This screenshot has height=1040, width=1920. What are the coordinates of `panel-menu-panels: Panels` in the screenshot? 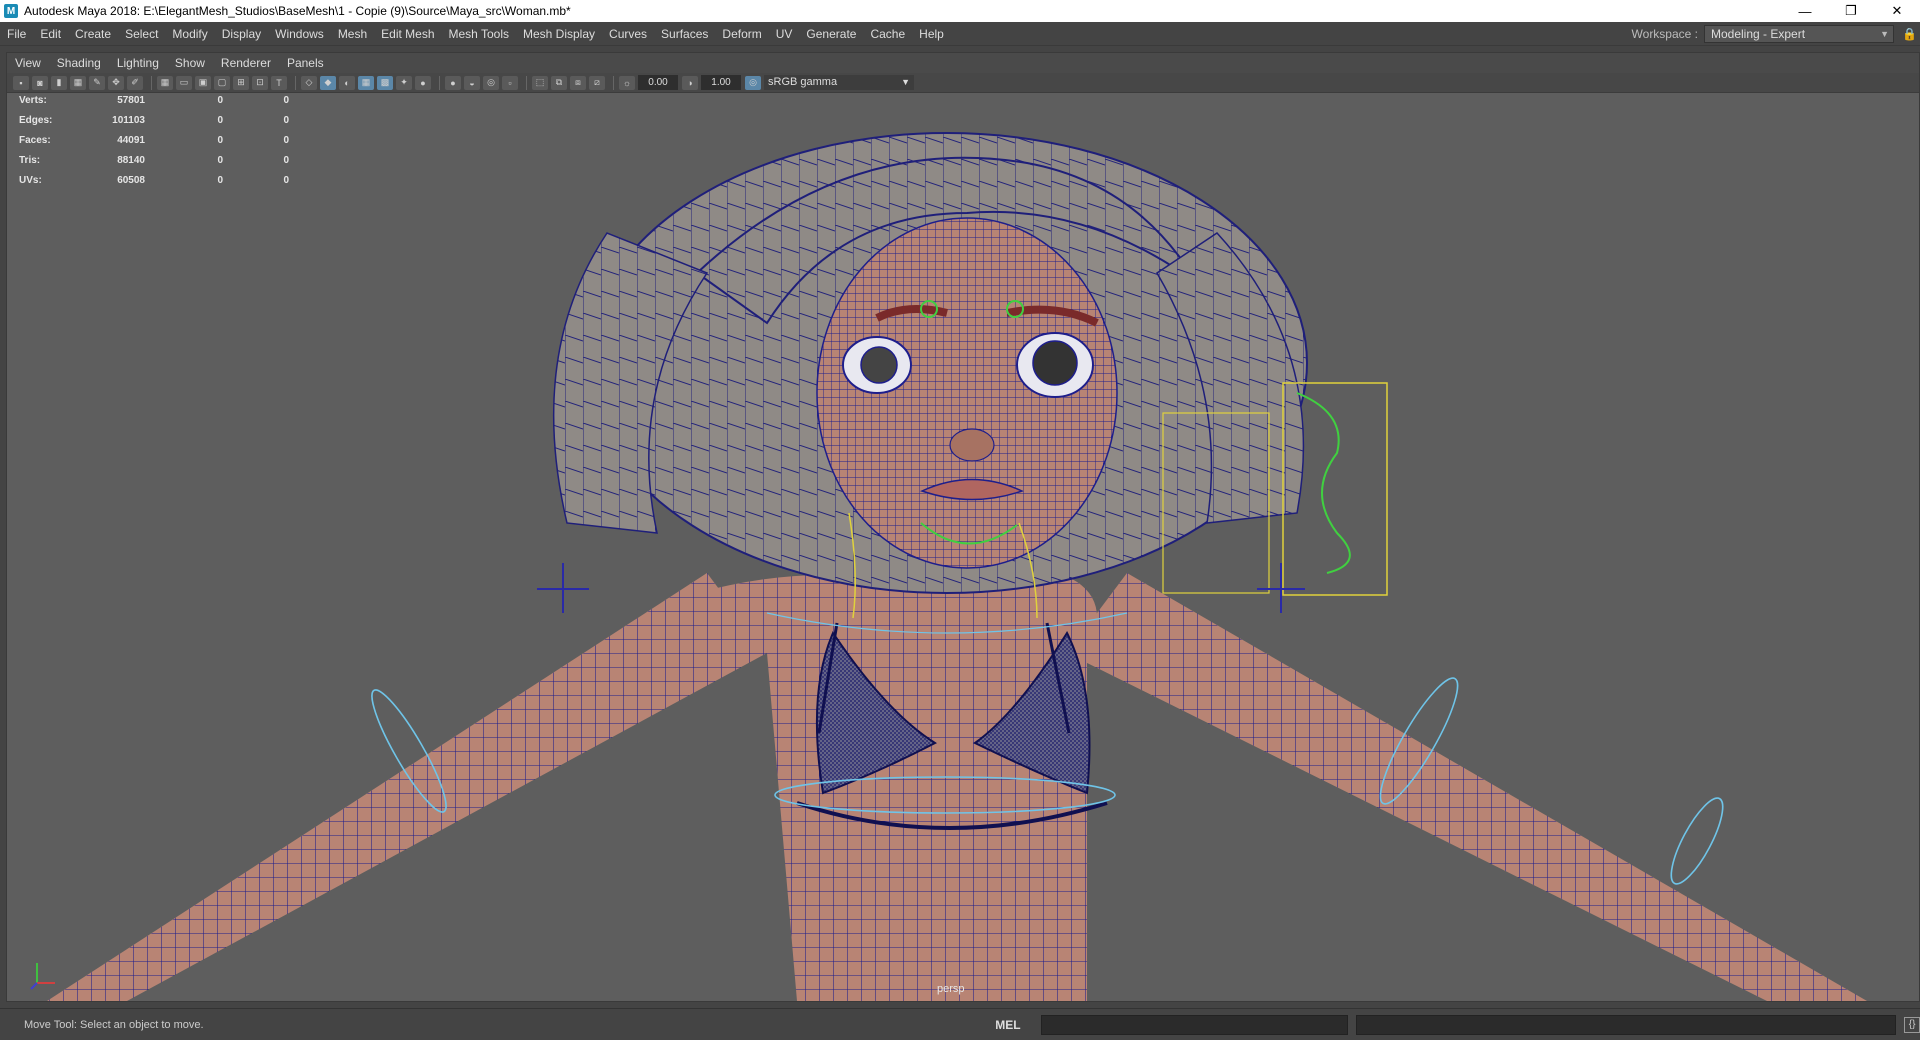 It's located at (305, 63).